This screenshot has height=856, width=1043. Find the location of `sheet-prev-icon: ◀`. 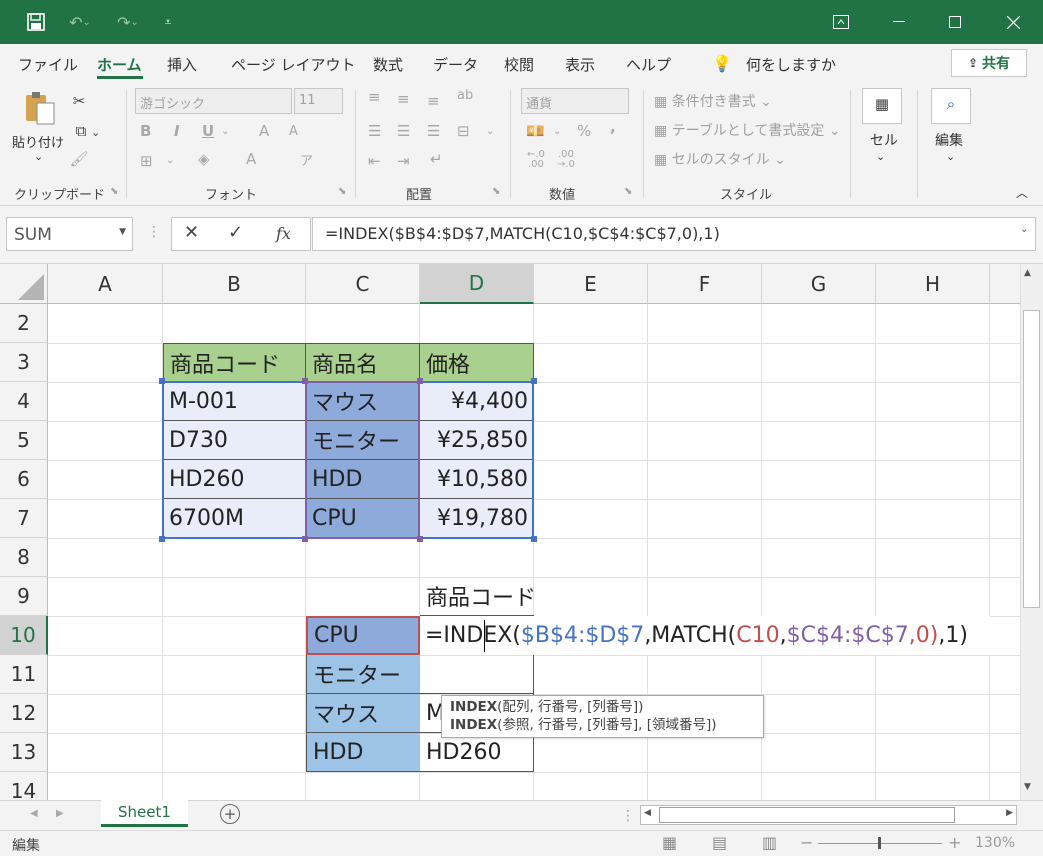

sheet-prev-icon: ◀ is located at coordinates (34, 813).